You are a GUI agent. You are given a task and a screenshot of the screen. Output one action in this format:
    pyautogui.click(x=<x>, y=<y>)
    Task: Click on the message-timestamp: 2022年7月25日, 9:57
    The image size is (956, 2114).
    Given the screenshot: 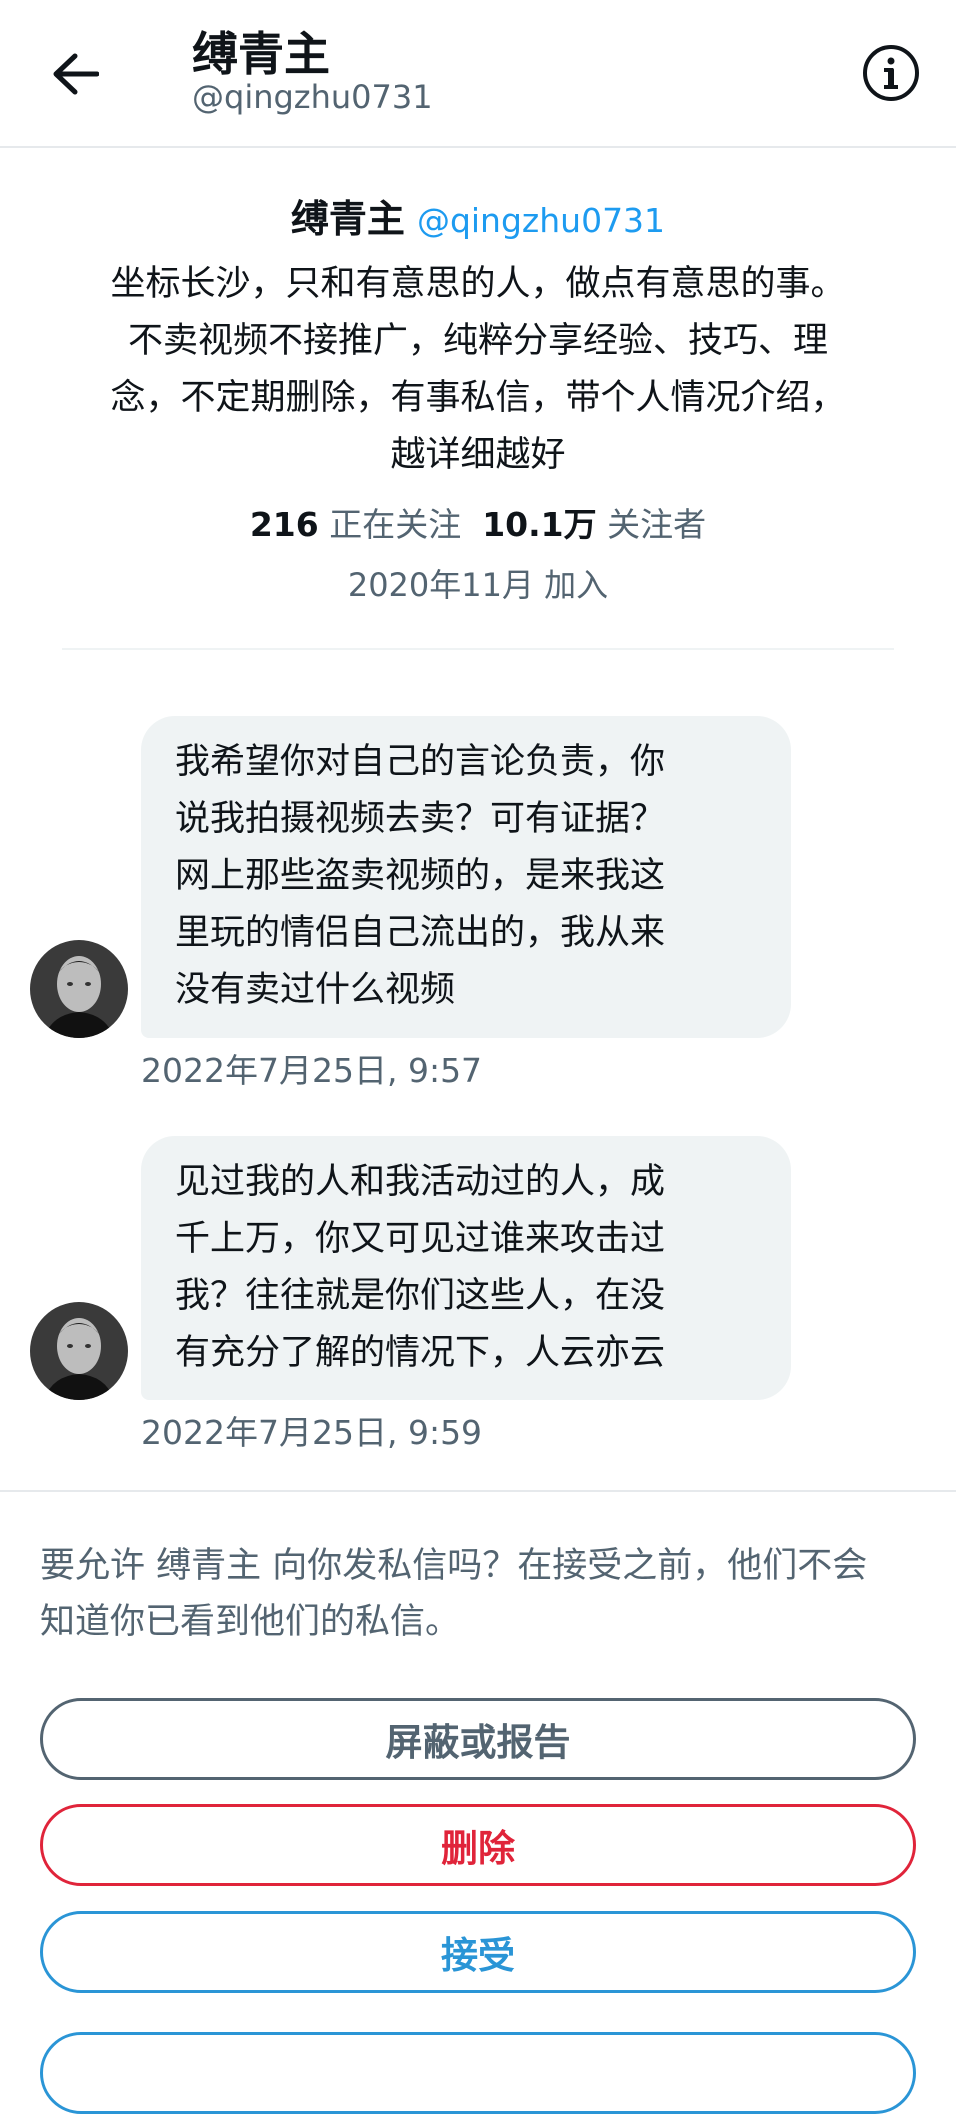 What is the action you would take?
    pyautogui.click(x=312, y=1070)
    